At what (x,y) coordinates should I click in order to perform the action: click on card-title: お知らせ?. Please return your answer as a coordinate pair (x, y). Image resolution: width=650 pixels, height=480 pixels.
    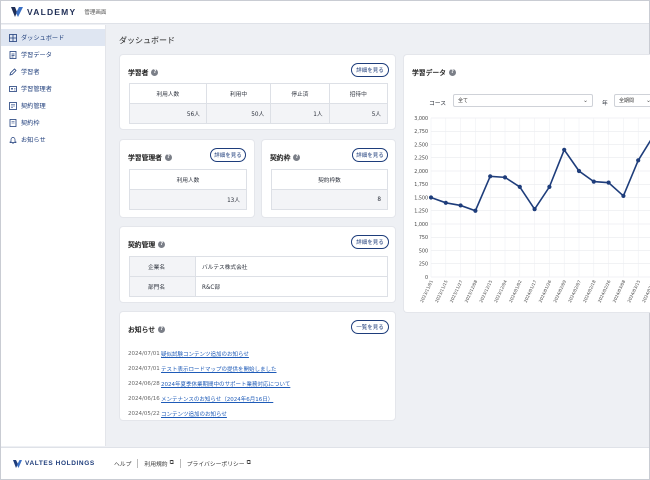
    Looking at the image, I should click on (147, 329).